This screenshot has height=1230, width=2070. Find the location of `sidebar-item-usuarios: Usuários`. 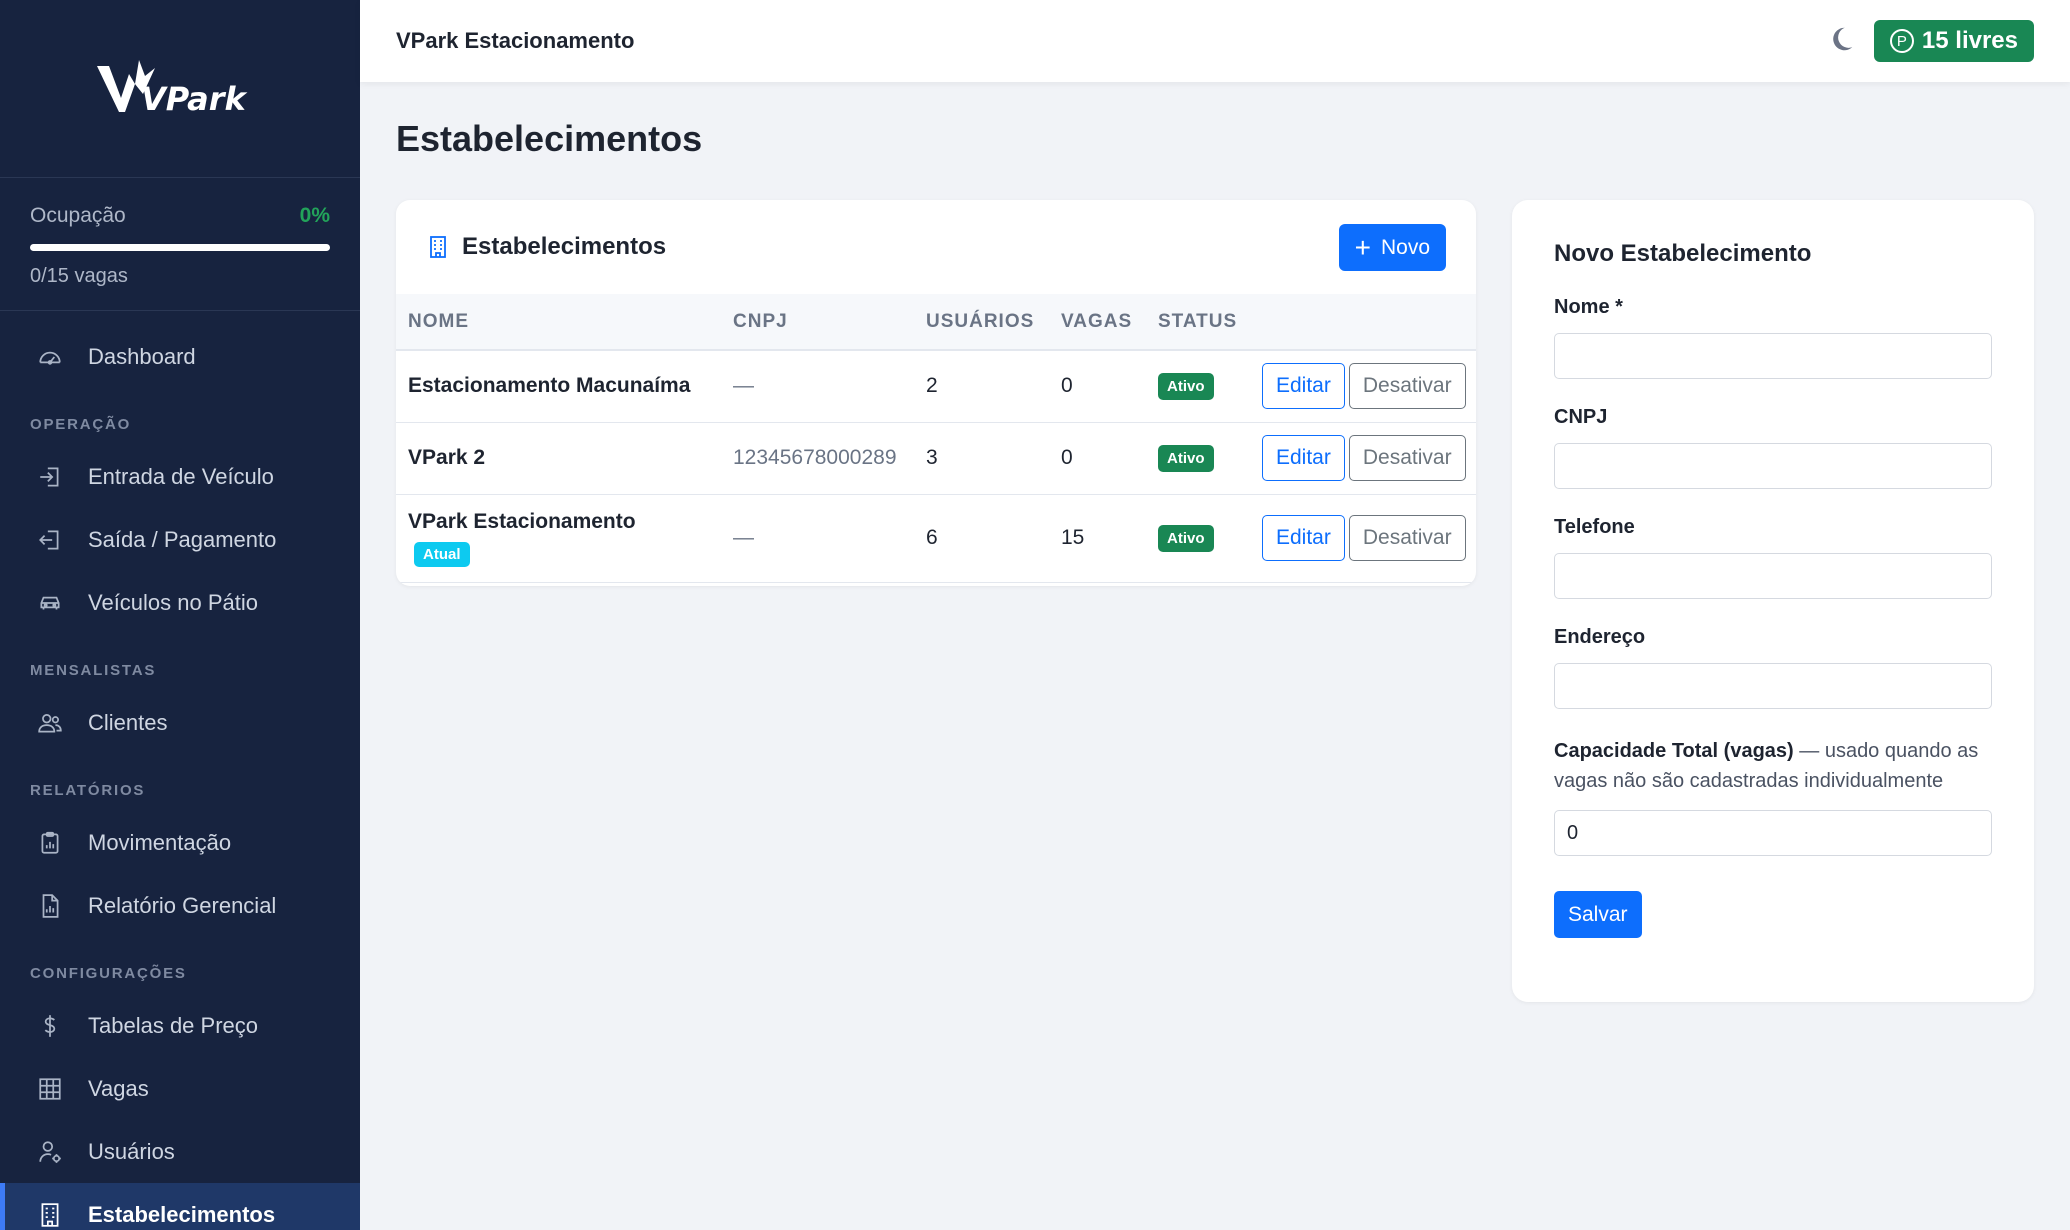

sidebar-item-usuarios: Usuários is located at coordinates (180, 1151).